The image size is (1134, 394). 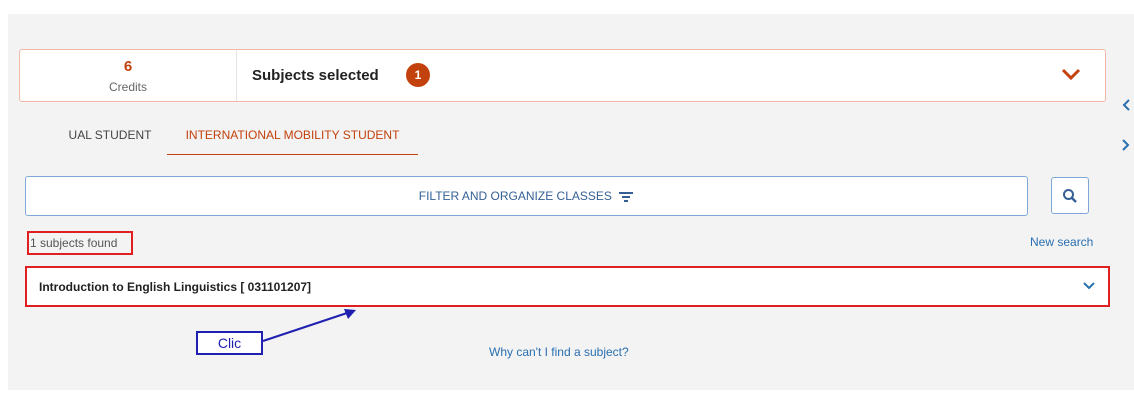 I want to click on annotation-arrow, so click(x=309, y=325).